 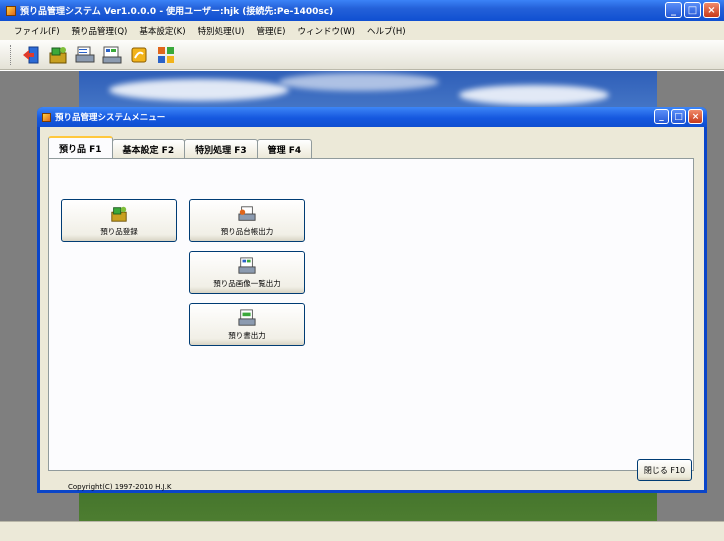 I want to click on status-bar, so click(x=362, y=531).